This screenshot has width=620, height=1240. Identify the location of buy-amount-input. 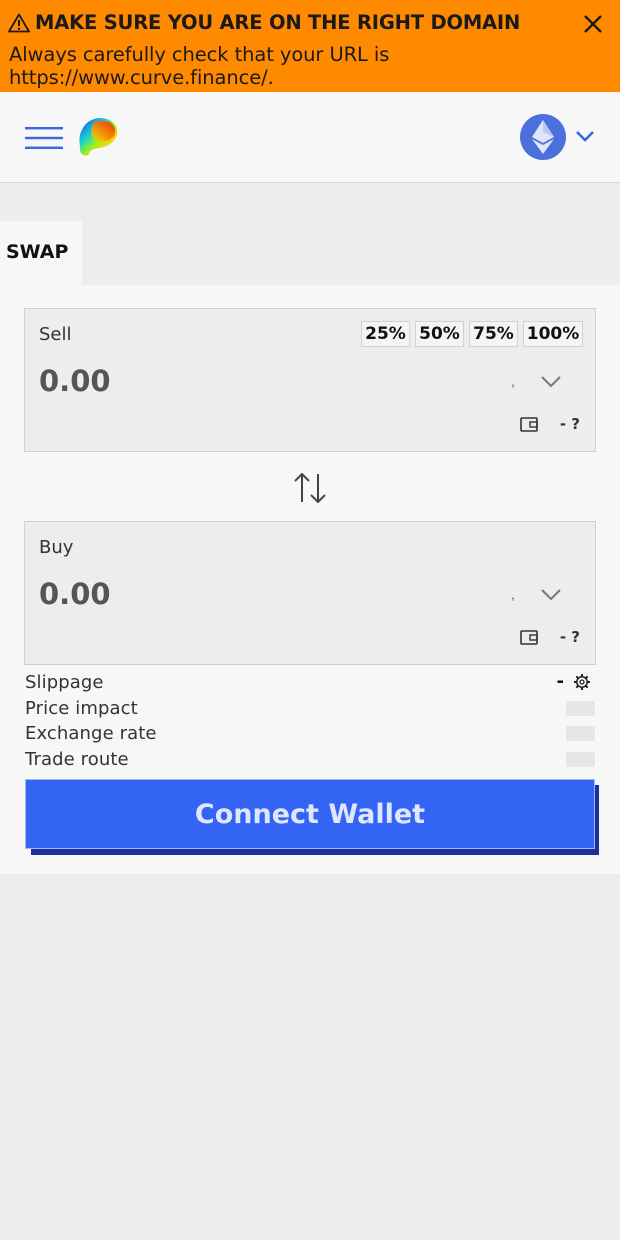
(239, 594).